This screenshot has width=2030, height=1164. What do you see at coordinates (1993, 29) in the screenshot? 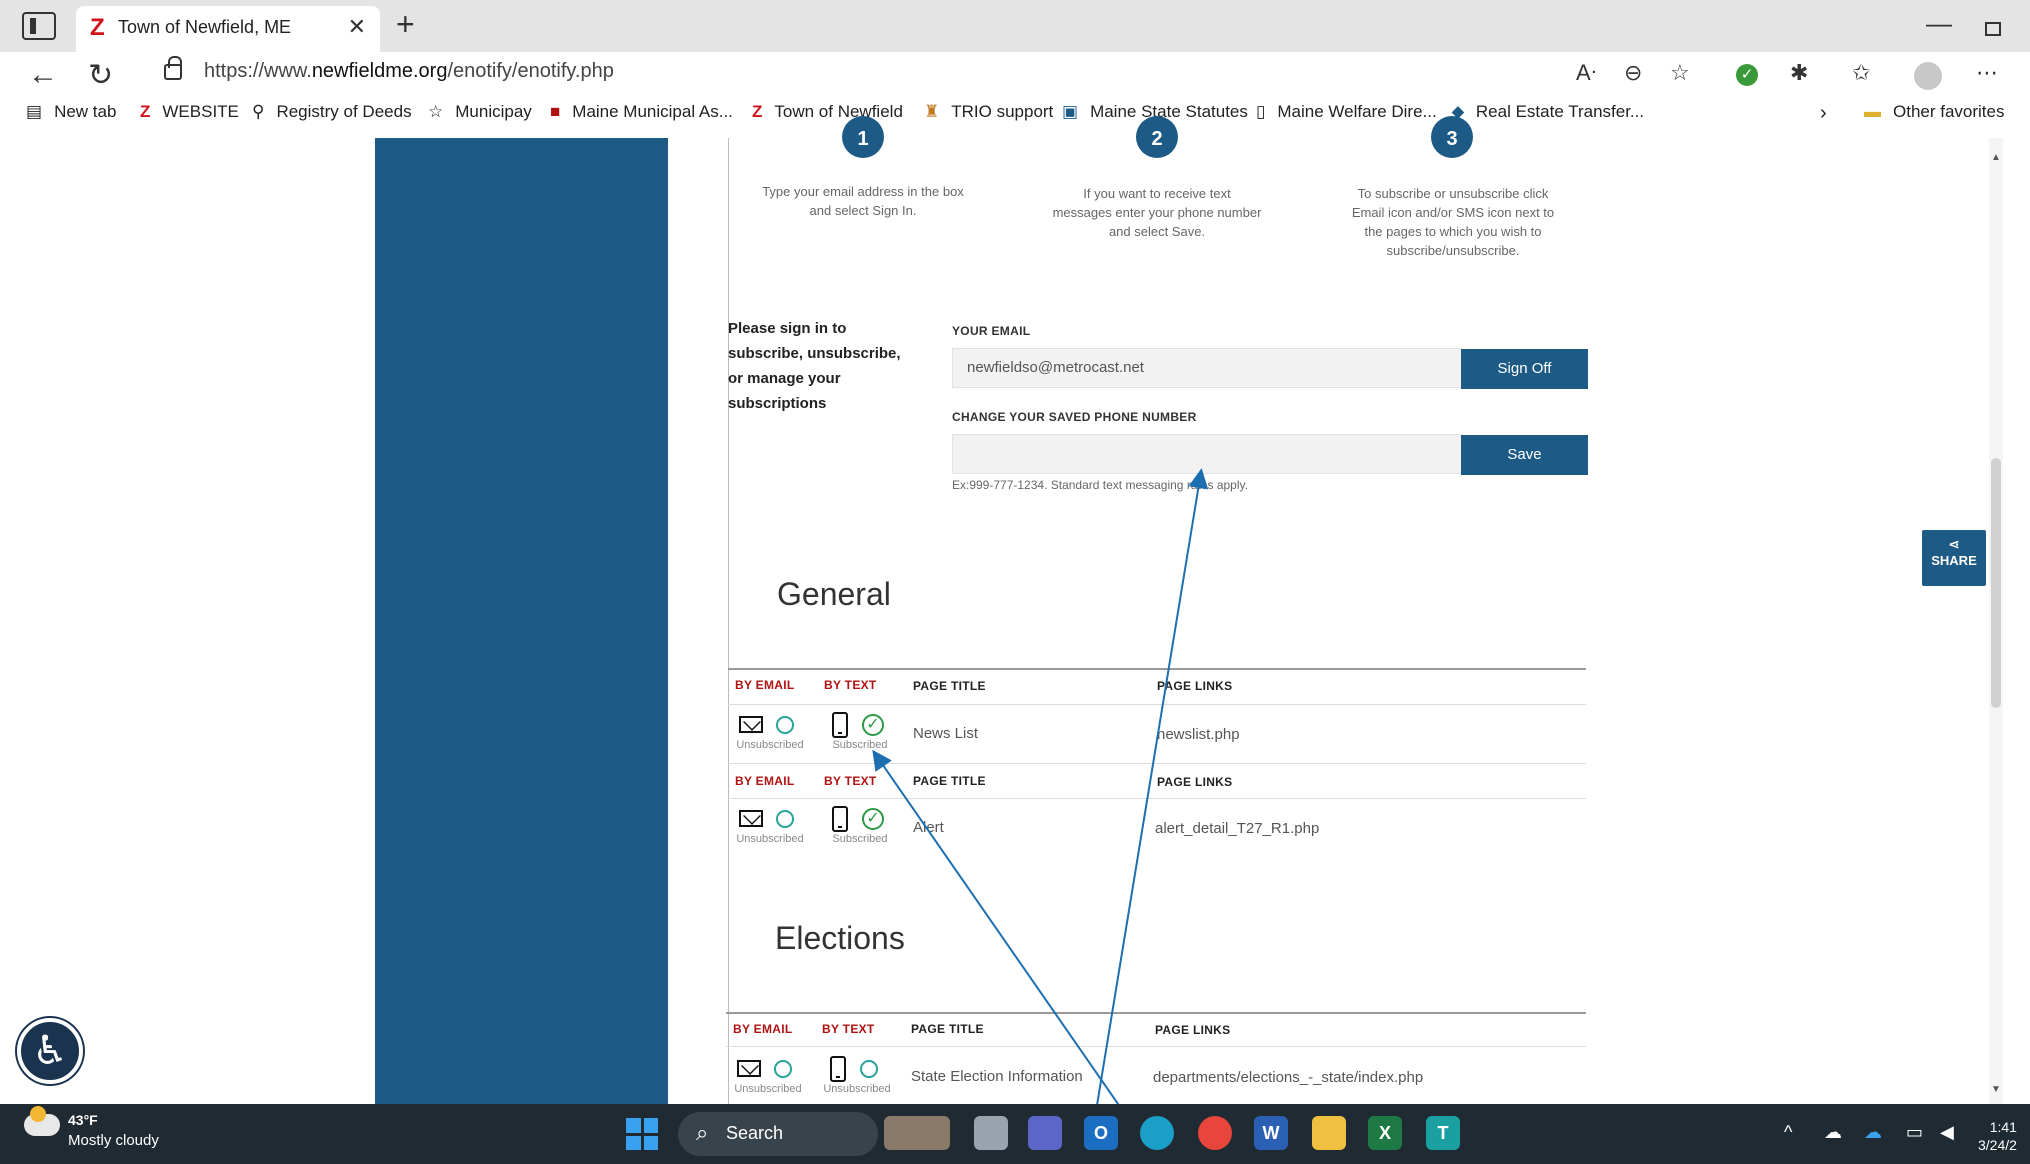
I see `window-maximize-button` at bounding box center [1993, 29].